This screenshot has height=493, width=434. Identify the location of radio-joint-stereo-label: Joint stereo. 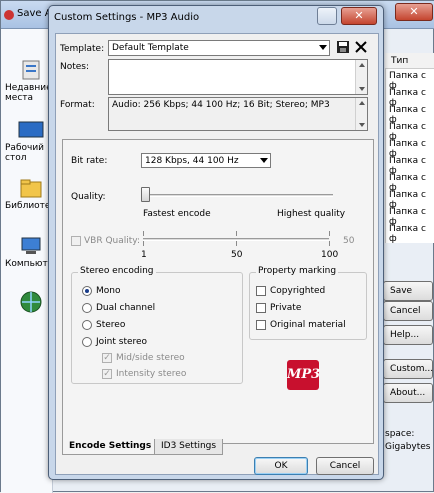
(122, 342).